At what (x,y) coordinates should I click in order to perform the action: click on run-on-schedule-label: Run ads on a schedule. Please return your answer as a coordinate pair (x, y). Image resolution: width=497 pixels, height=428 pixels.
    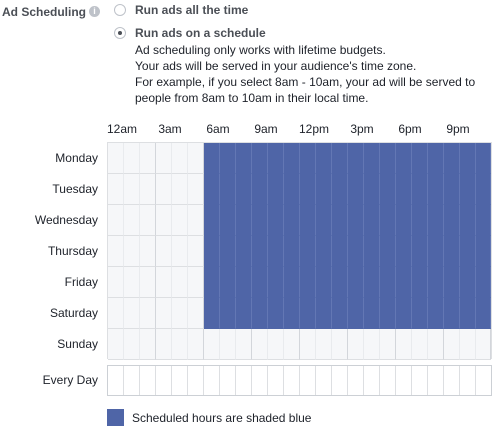
    Looking at the image, I should click on (200, 33).